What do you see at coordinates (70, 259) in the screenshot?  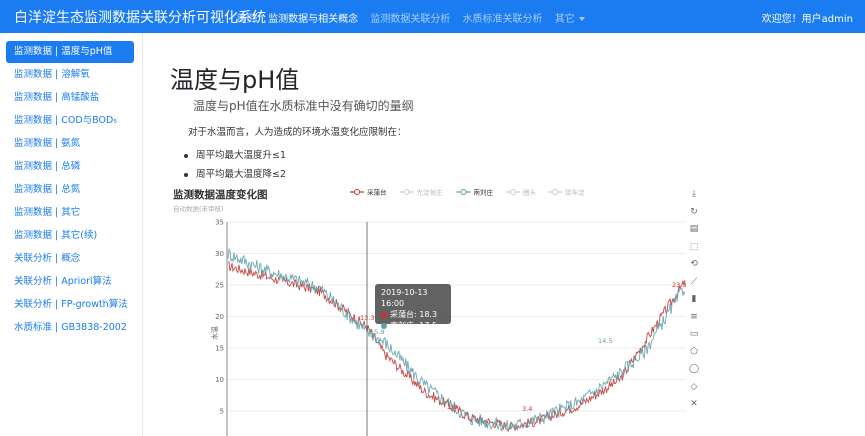 I see `sidebar-item-concept: 关联分析 | 概念` at bounding box center [70, 259].